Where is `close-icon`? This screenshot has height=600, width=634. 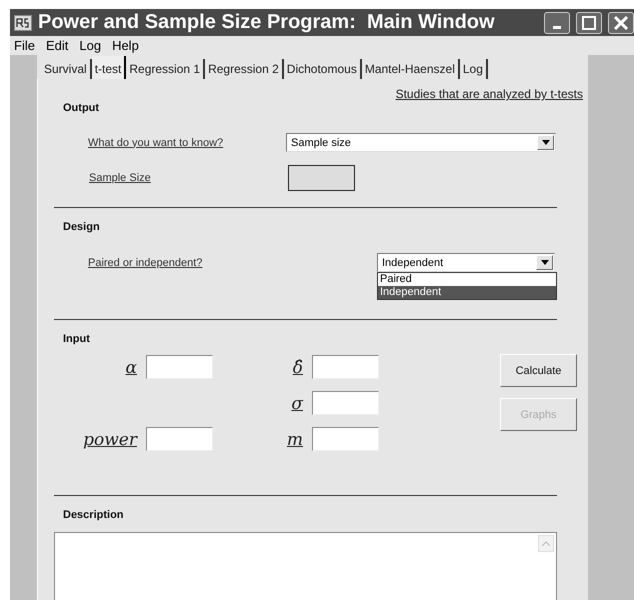
close-icon is located at coordinates (621, 23).